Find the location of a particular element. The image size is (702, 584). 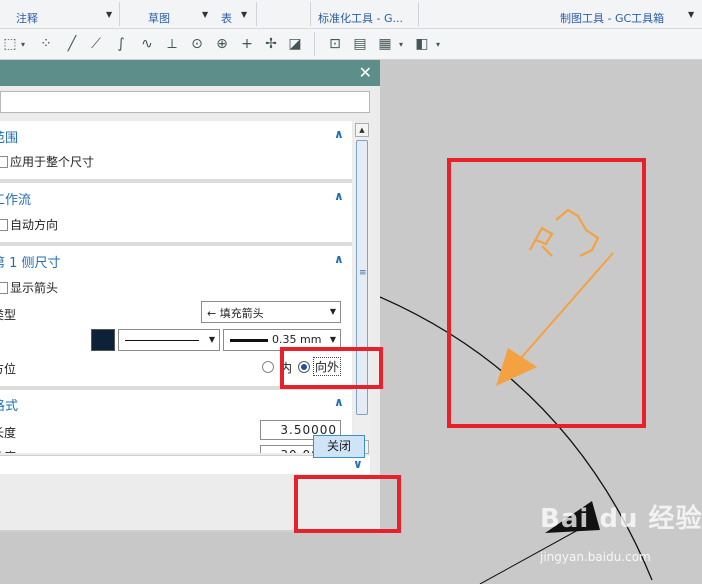

flag-icon: ◧ is located at coordinates (422, 44).